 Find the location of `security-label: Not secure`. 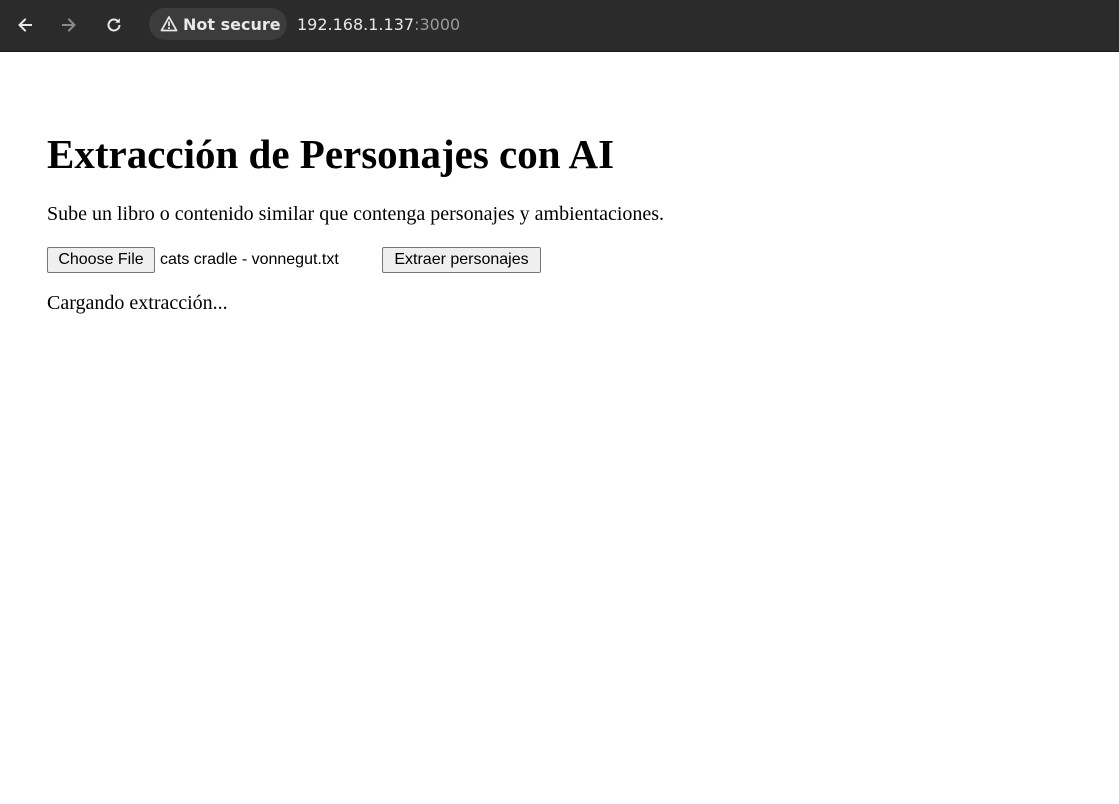

security-label: Not secure is located at coordinates (232, 24).